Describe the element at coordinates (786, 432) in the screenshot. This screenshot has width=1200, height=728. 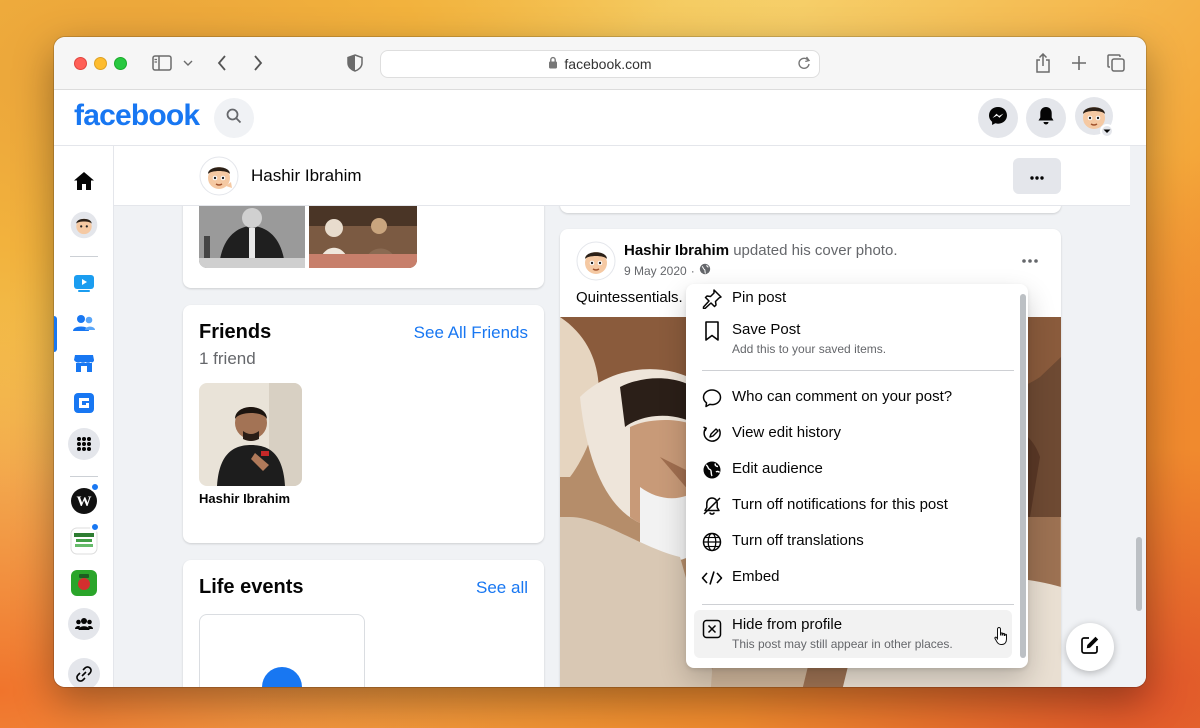
I see `menu-item-label: View edit history` at that location.